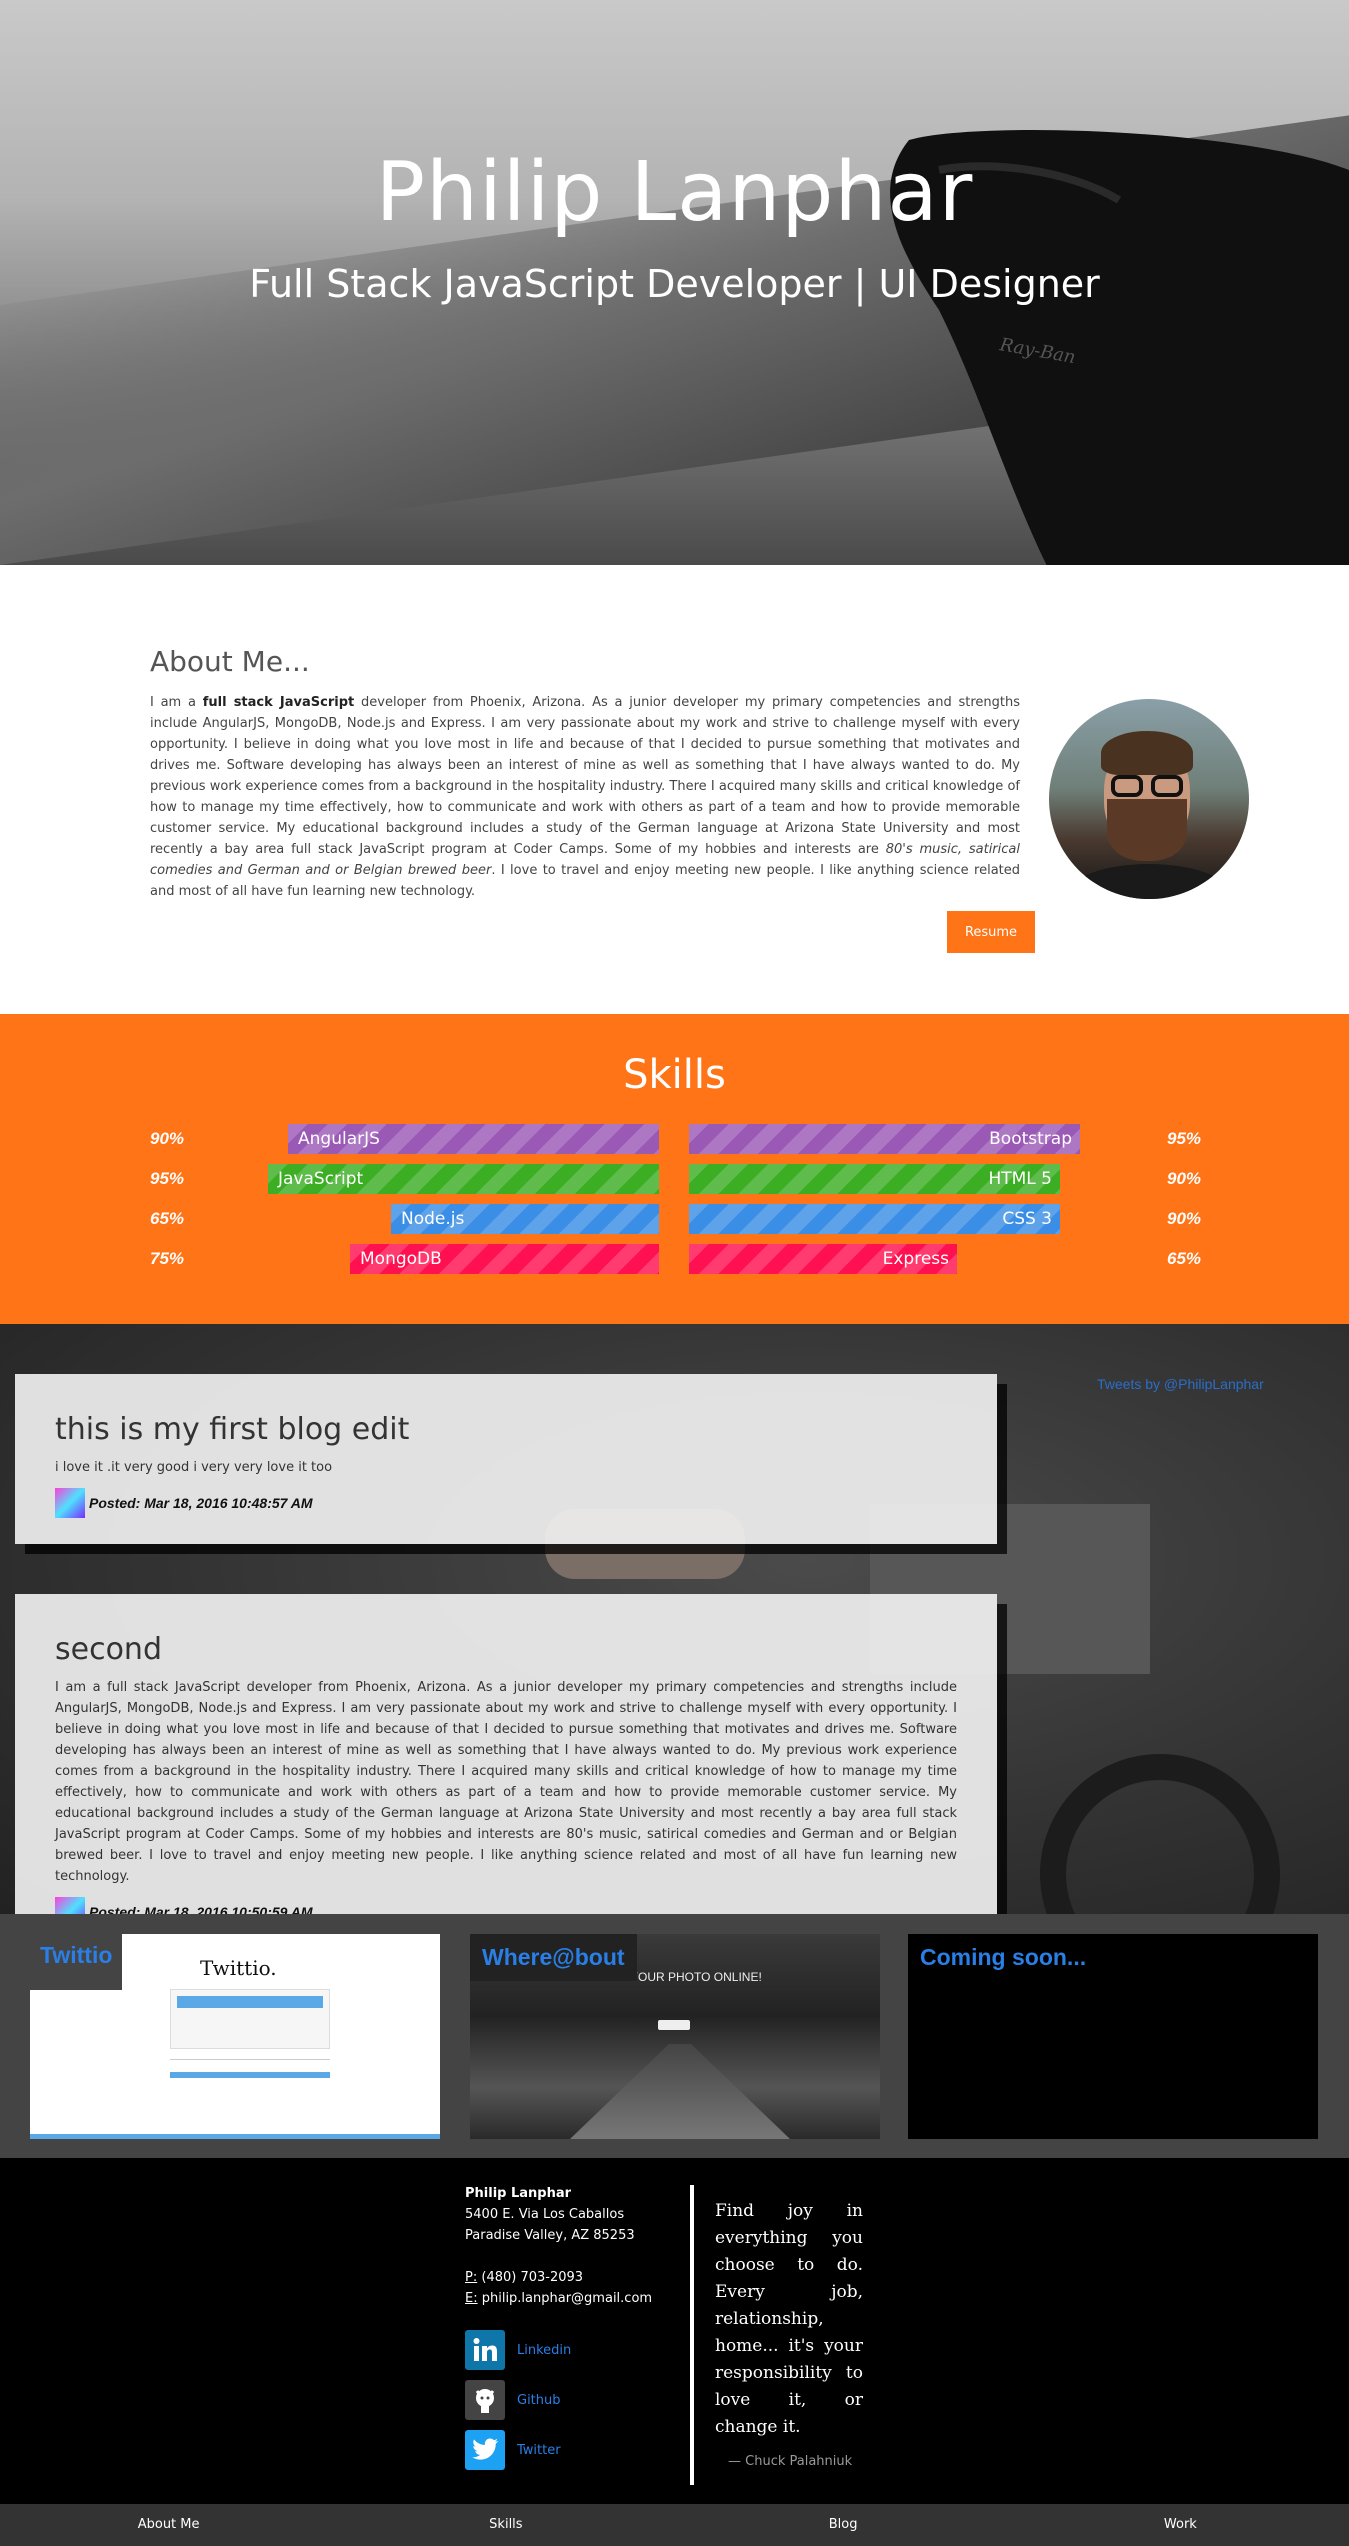 This screenshot has width=1349, height=2546. What do you see at coordinates (526, 1905) in the screenshot?
I see `blog-post-meta: Posted: Mar 18, 2016 10:50:59 AM` at bounding box center [526, 1905].